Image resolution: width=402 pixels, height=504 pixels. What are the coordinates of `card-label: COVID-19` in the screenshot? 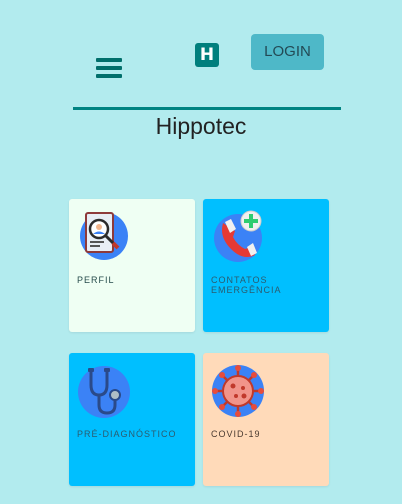 It's located at (236, 434).